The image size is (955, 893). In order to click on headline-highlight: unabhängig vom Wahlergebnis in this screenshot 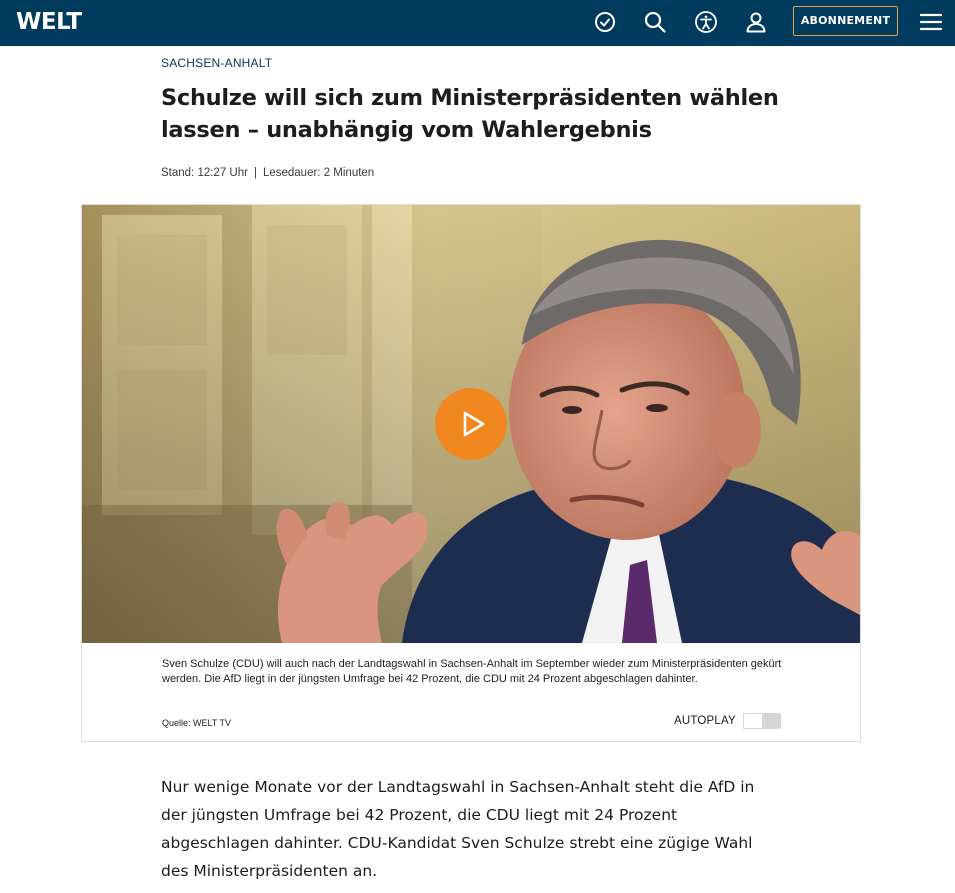, I will do `click(459, 130)`.